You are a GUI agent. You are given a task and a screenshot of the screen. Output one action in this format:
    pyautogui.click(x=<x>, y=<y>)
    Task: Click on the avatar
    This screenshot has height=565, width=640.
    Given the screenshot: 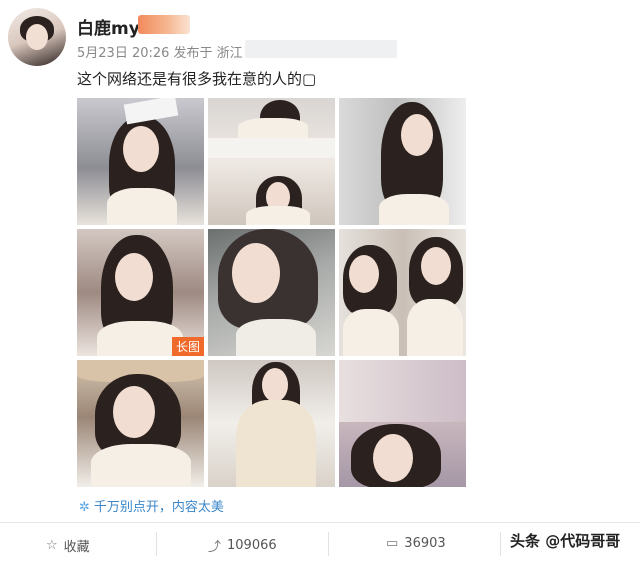 What is the action you would take?
    pyautogui.click(x=37, y=37)
    